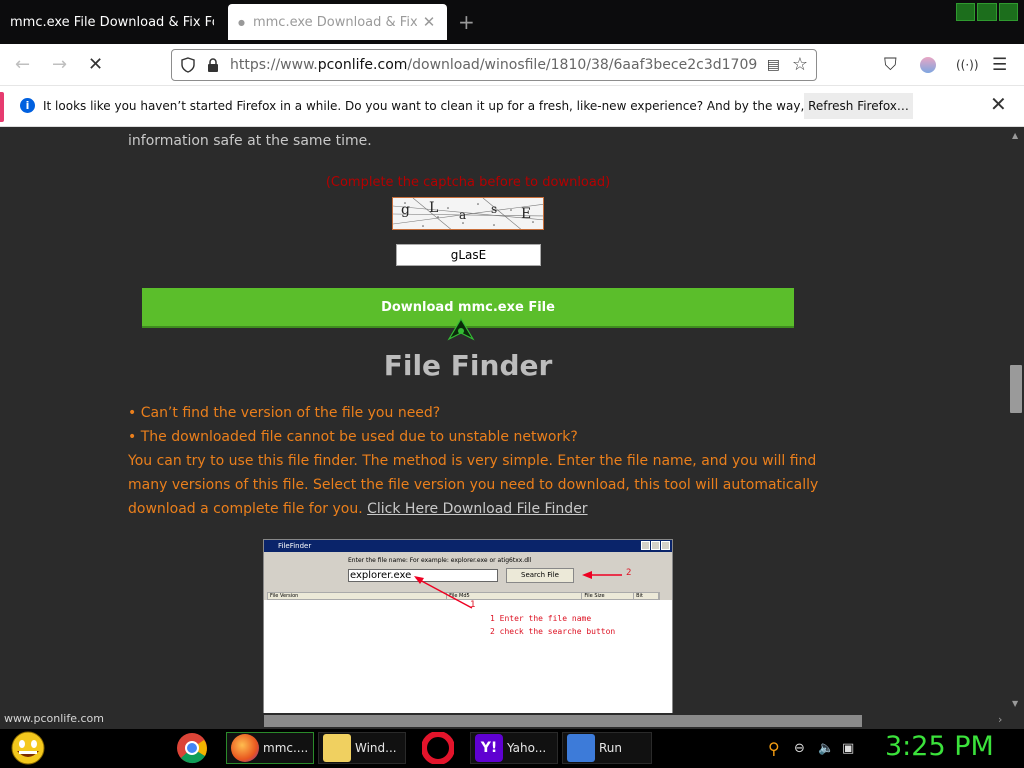 Image resolution: width=1024 pixels, height=768 pixels. What do you see at coordinates (405, 210) in the screenshot?
I see `captcha-char: g` at bounding box center [405, 210].